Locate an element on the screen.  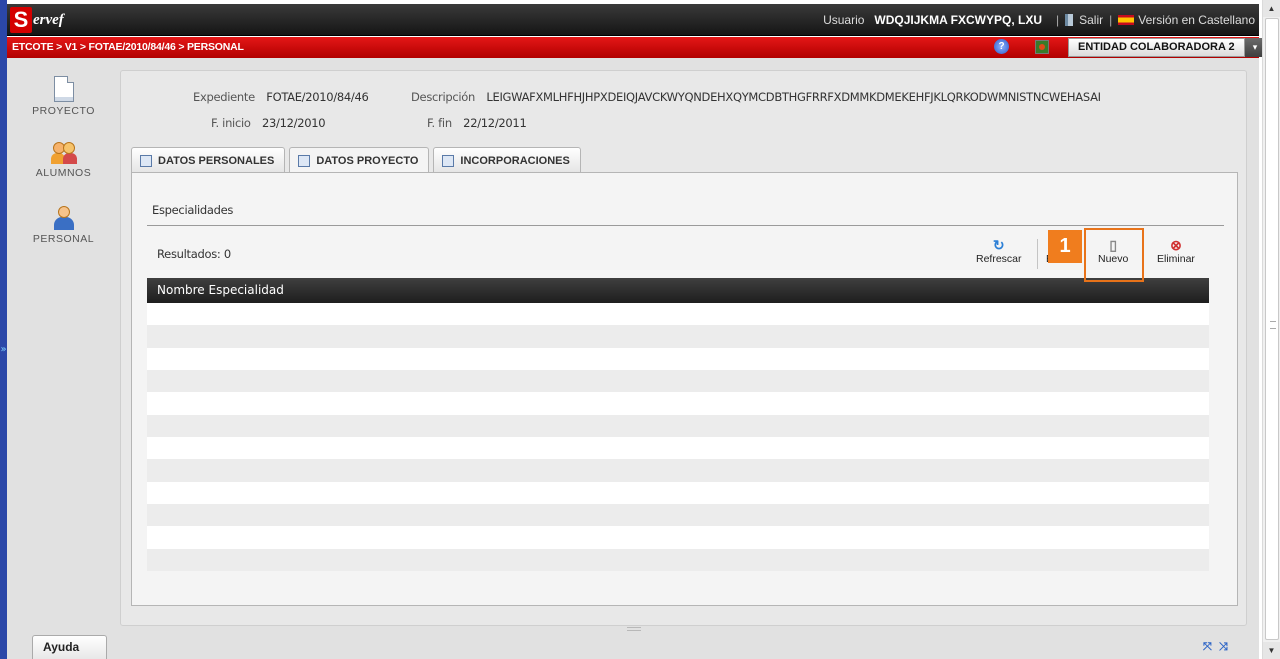
scroll-up-icon: ▲ is located at coordinates (1271, 8).